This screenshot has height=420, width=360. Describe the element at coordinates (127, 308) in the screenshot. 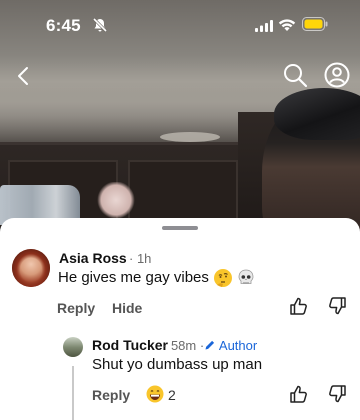

I see `hide-button: Hide` at that location.